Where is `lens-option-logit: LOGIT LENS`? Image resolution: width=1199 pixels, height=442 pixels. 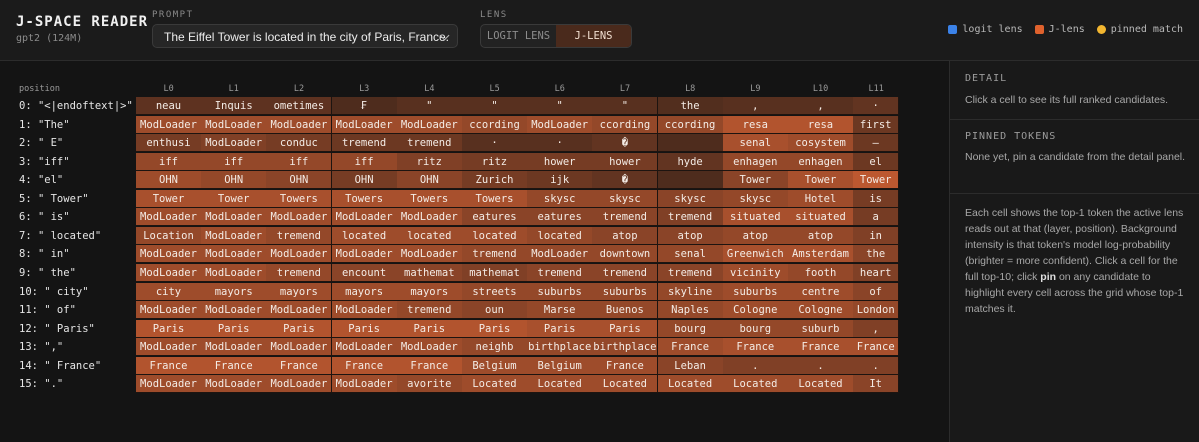
lens-option-logit: LOGIT LENS is located at coordinates (518, 36).